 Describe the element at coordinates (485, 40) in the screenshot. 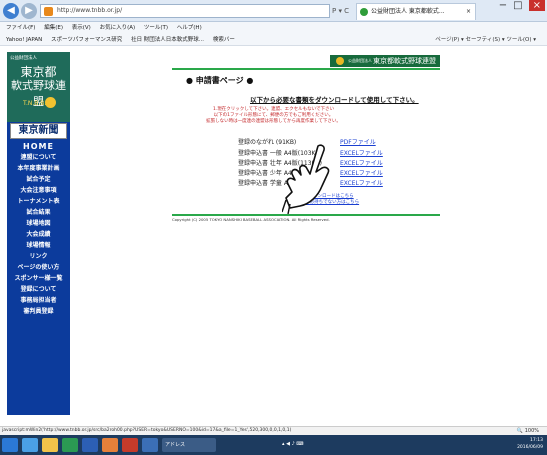

I see `command-bar: ページ(P) ▾ セーフティ(S) ▾ ツール(O) ▾` at that location.